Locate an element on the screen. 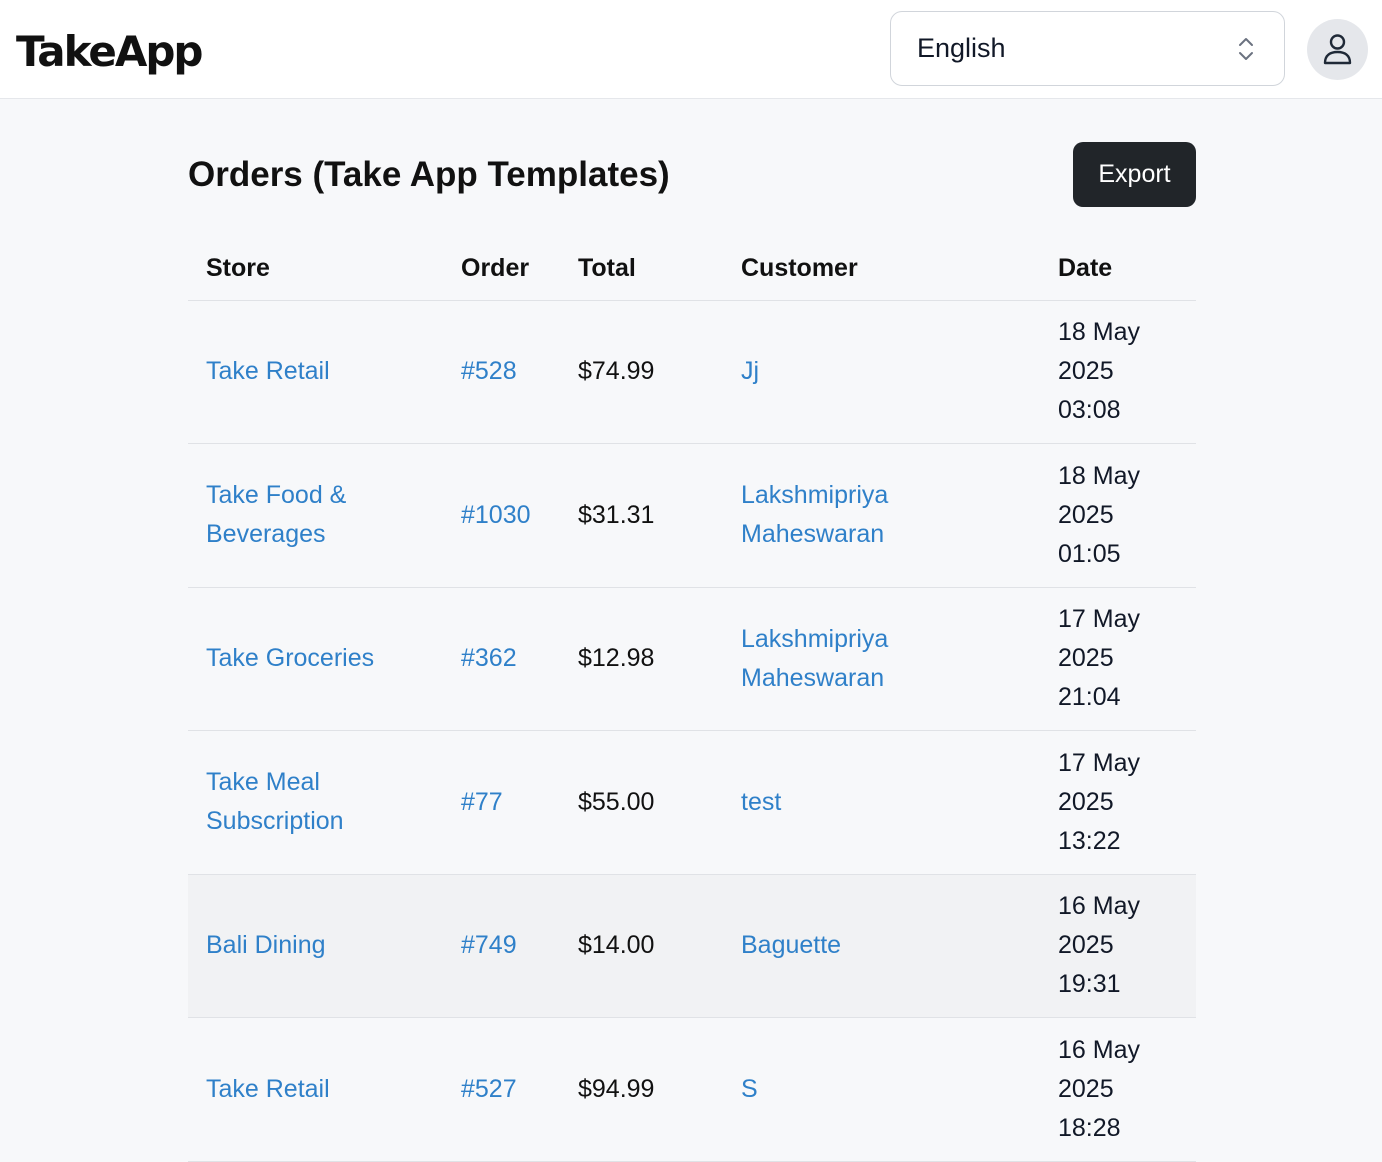 The height and width of the screenshot is (1162, 1382). column-header-date: Date is located at coordinates (1118, 269).